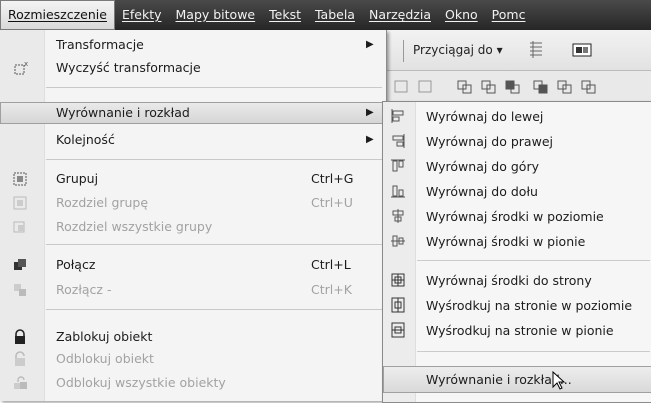 Image resolution: width=651 pixels, height=403 pixels. What do you see at coordinates (582, 50) in the screenshot?
I see `application-icon` at bounding box center [582, 50].